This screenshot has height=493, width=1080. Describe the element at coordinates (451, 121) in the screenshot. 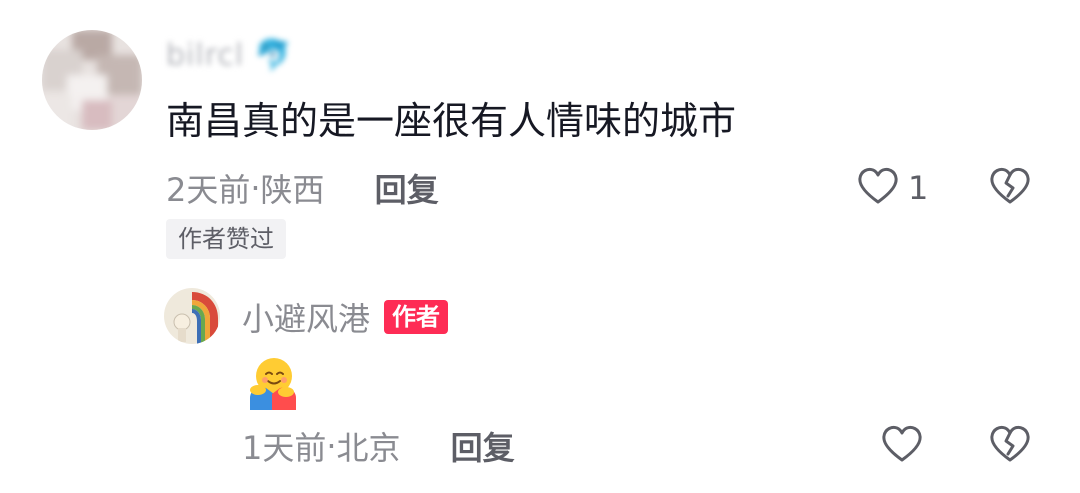

I see `comment-text: 南昌真的是一座很有人情味的城市` at that location.